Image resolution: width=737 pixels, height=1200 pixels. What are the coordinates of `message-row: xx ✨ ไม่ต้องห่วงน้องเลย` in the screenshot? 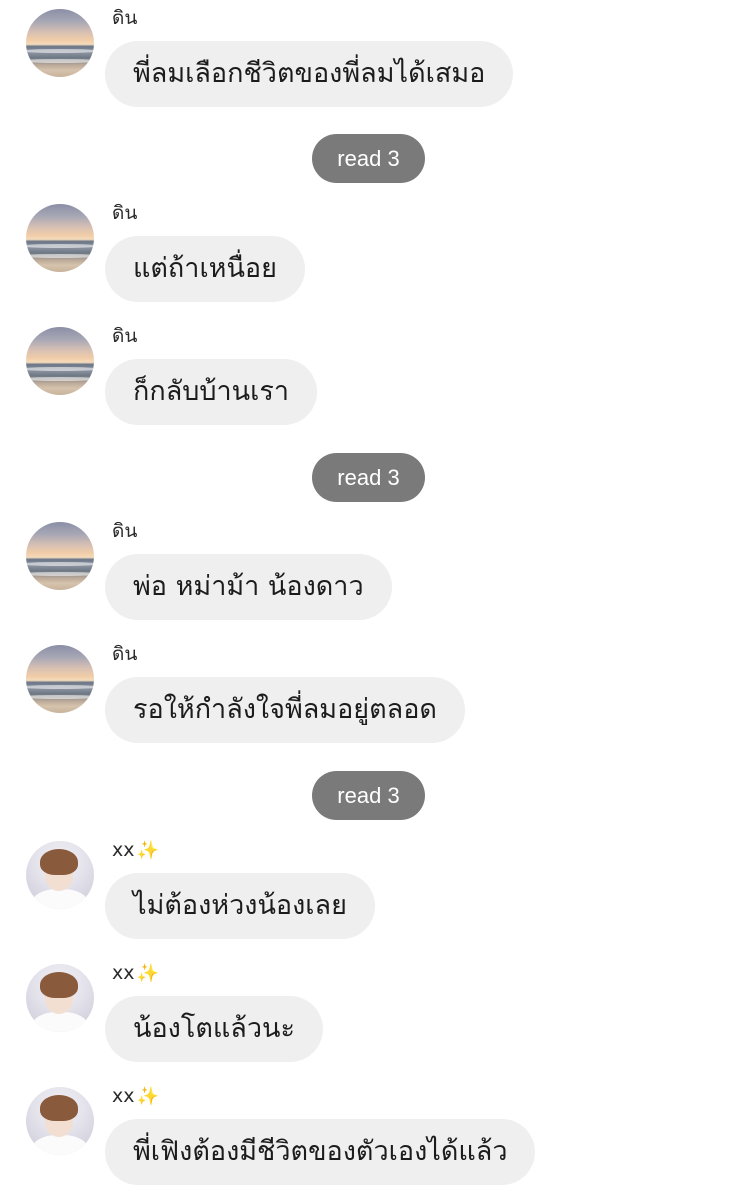 It's located at (368, 887).